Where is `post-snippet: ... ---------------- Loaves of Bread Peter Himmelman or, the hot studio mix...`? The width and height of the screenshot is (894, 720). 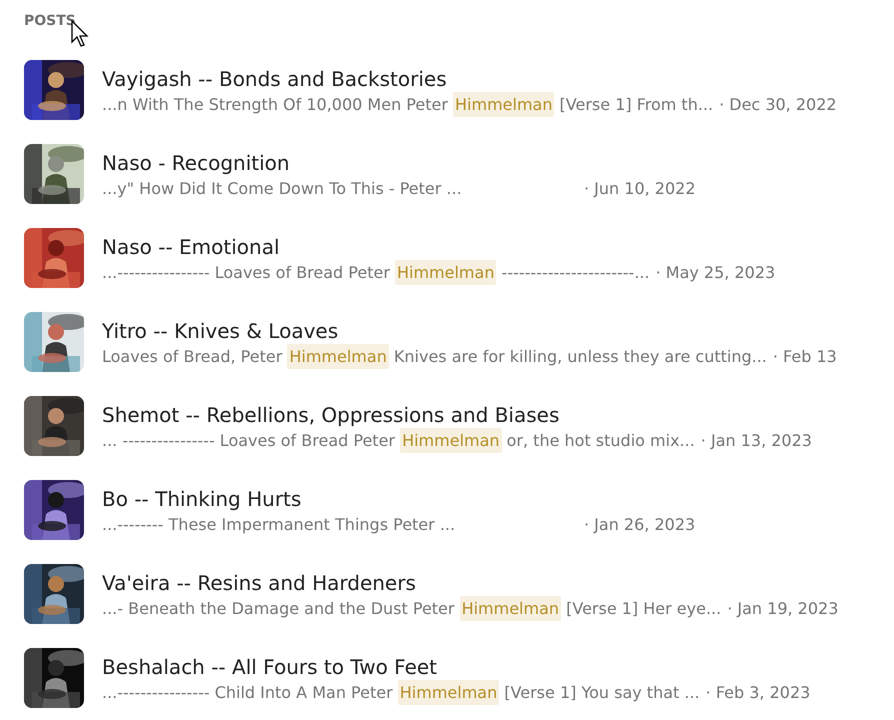 post-snippet: ... ---------------- Loaves of Bread Peter Himmelman or, the hot studio mix... is located at coordinates (398, 440).